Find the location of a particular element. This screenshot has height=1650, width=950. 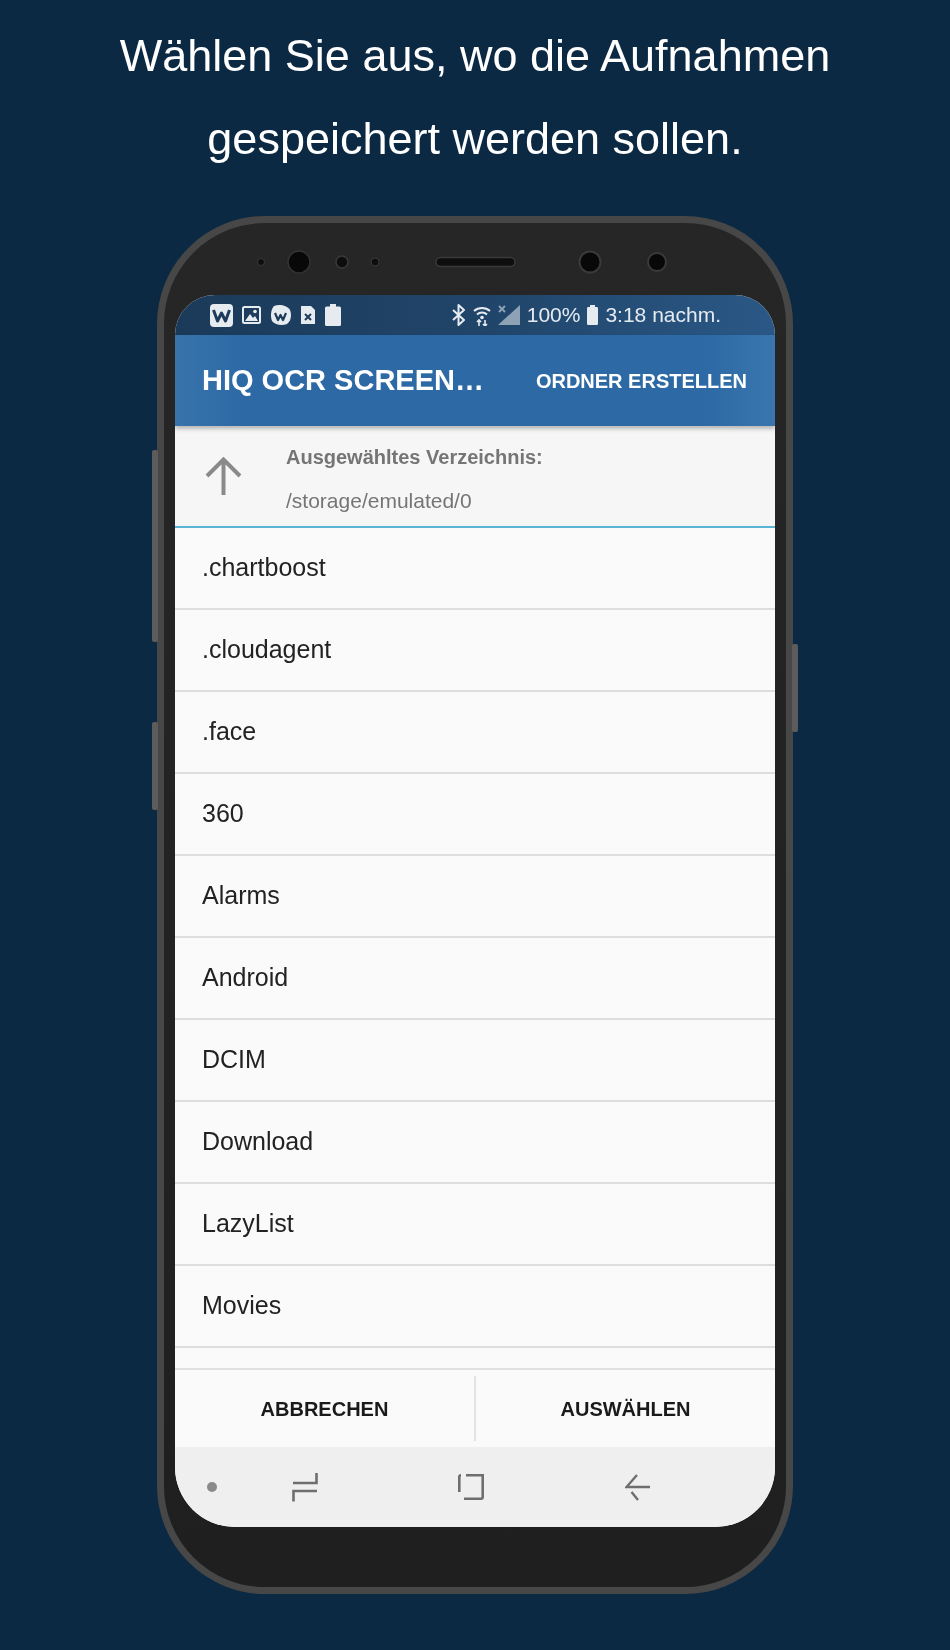

up-arrow-icon is located at coordinates (223, 476).